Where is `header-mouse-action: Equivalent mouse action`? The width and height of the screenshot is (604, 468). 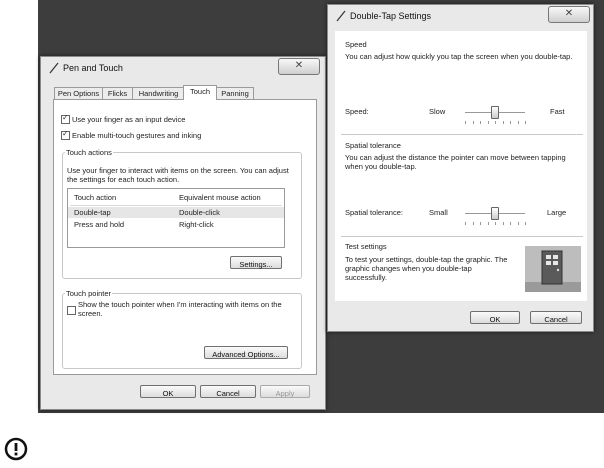
header-mouse-action: Equivalent mouse action is located at coordinates (220, 197).